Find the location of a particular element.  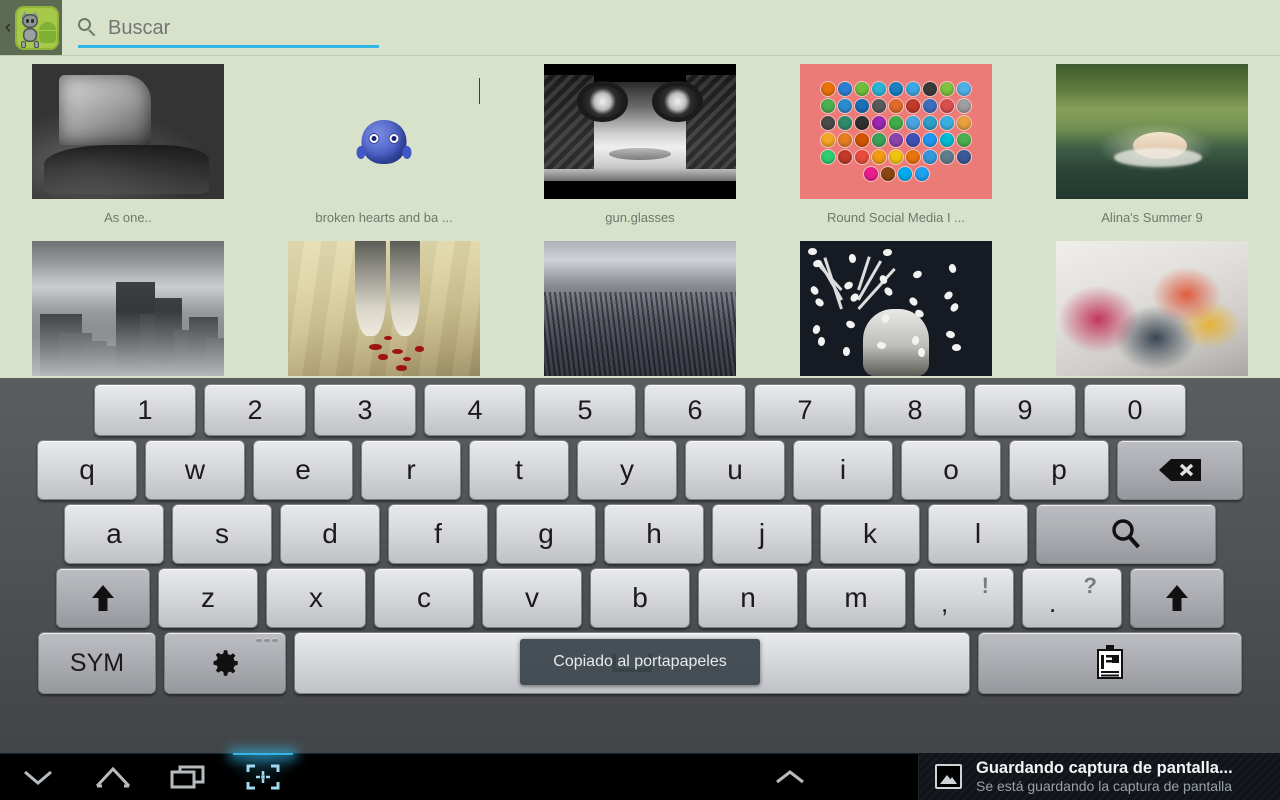

key-s: s is located at coordinates (222, 534).